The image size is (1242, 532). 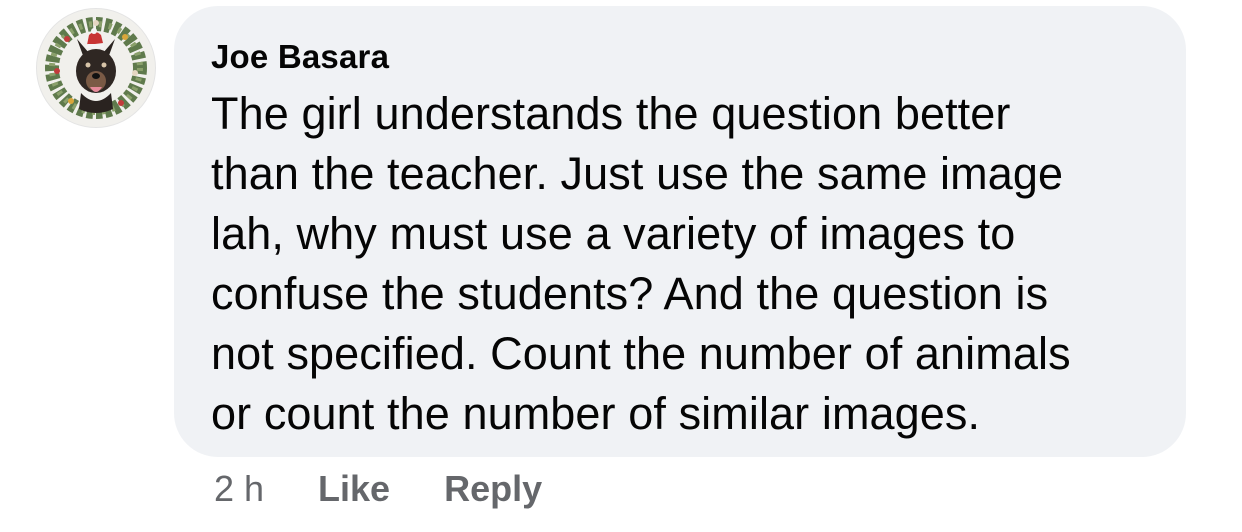 What do you see at coordinates (354, 489) in the screenshot?
I see `like-button: Like` at bounding box center [354, 489].